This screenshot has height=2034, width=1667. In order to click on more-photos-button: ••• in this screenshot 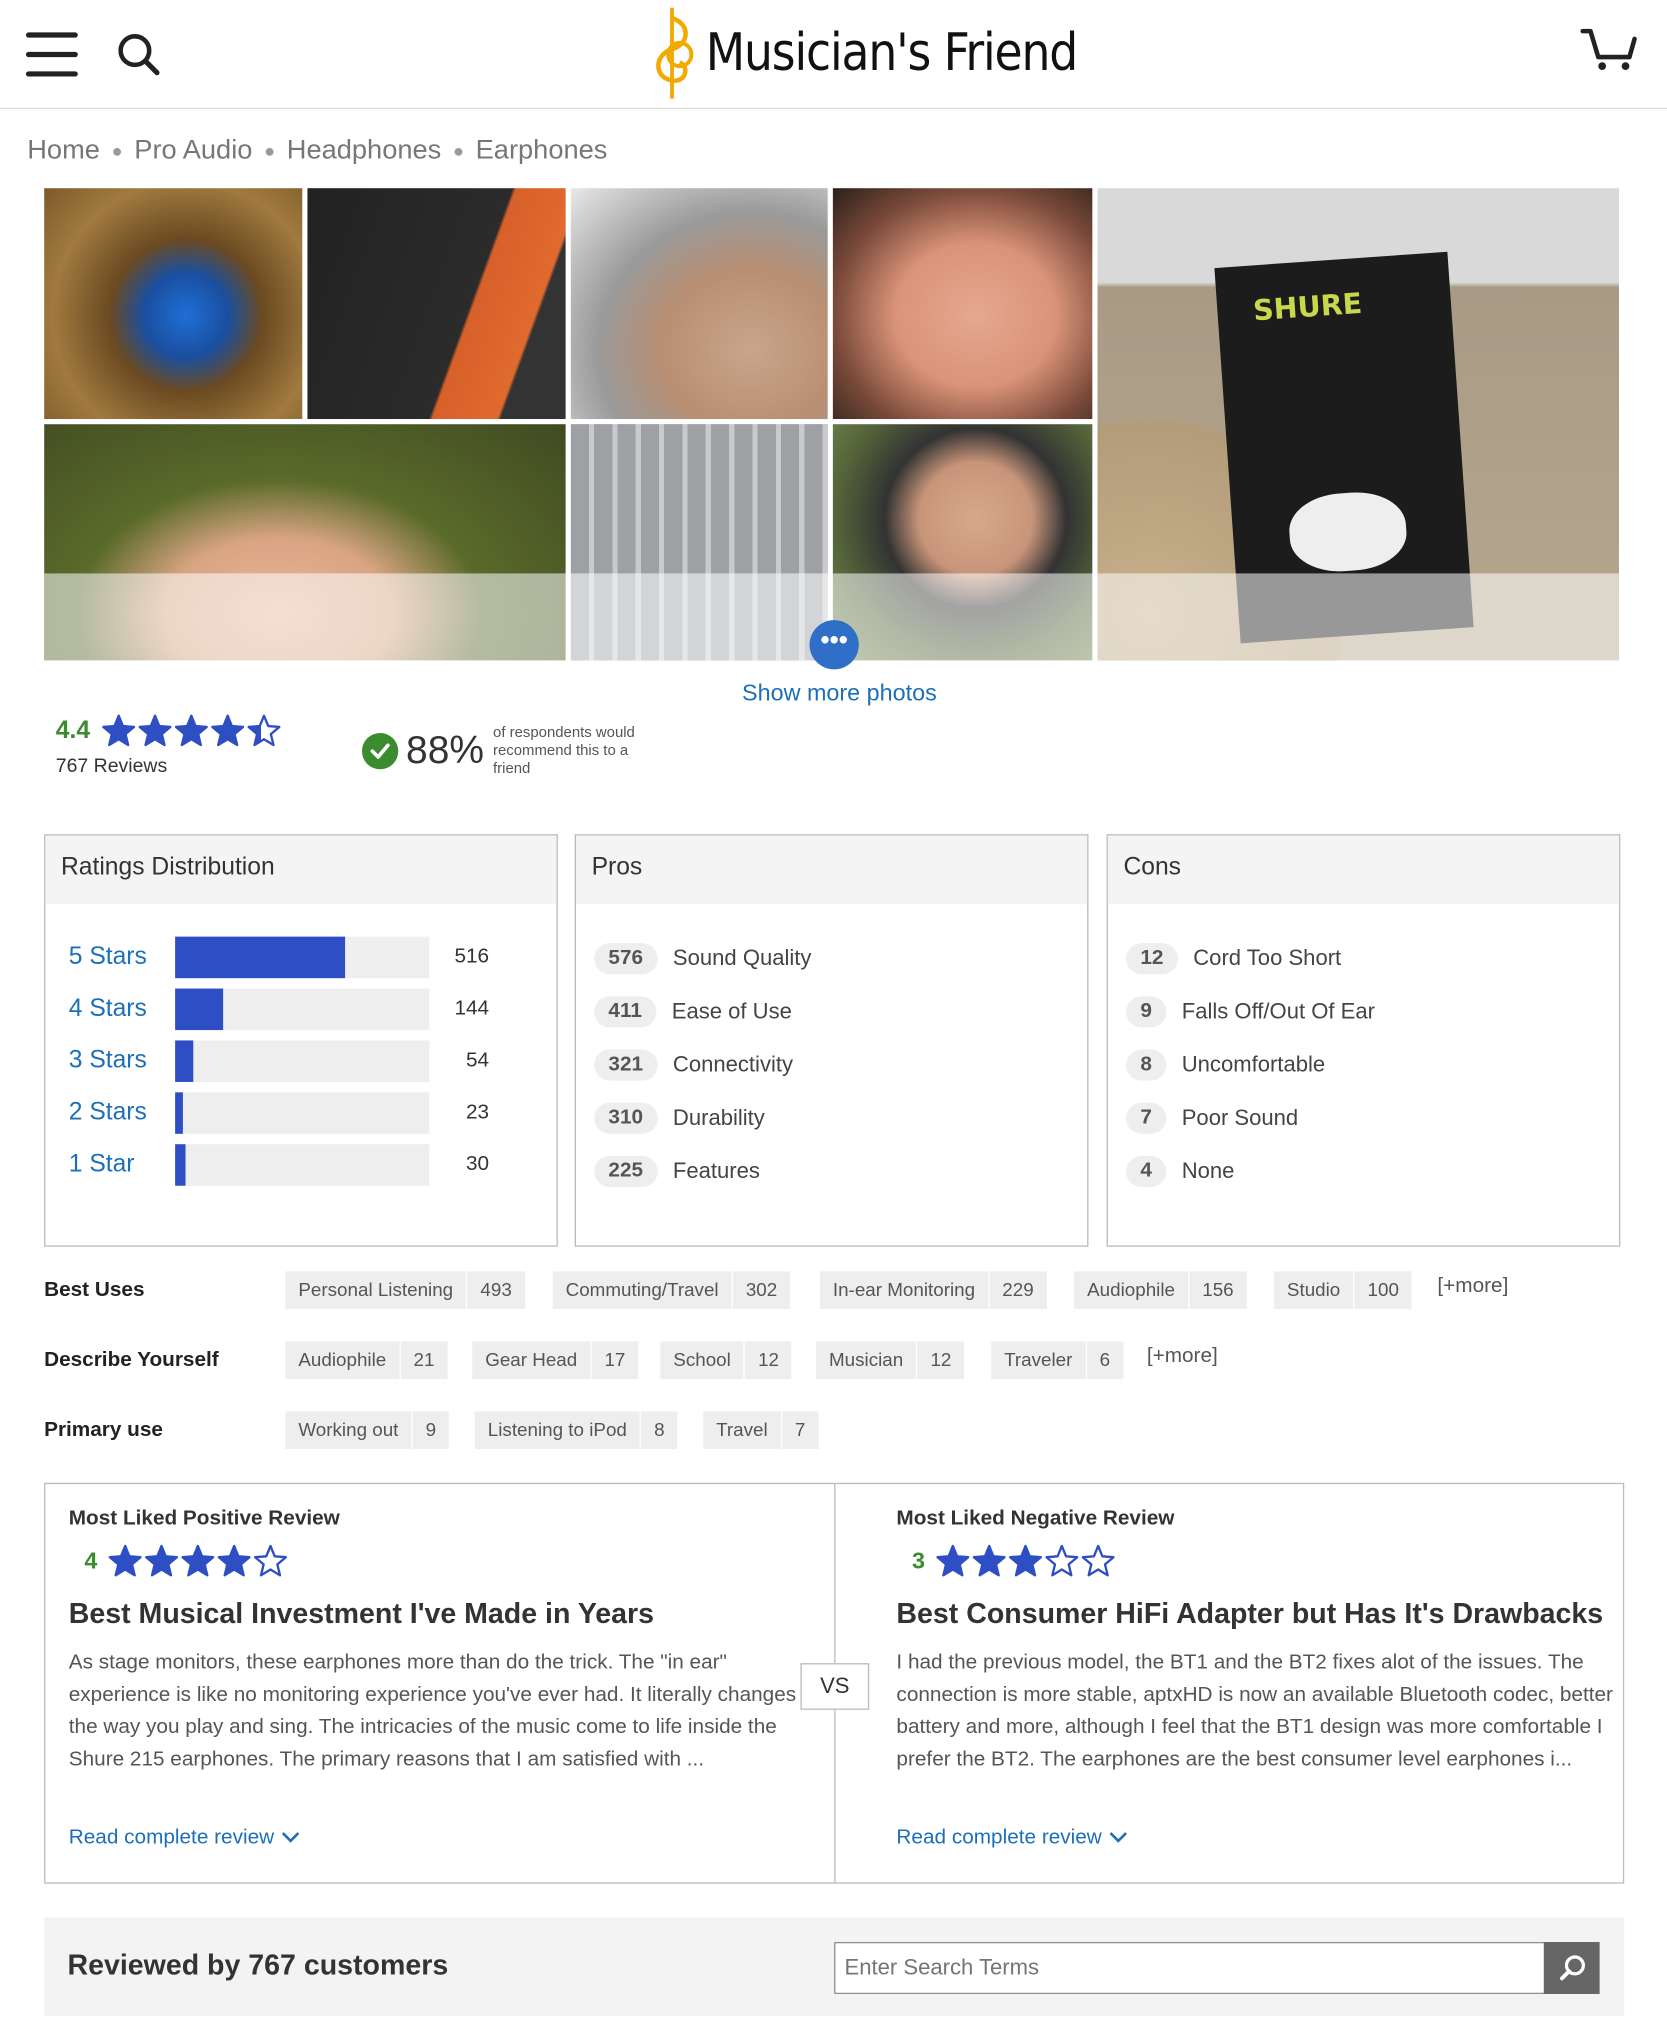, I will do `click(834, 645)`.